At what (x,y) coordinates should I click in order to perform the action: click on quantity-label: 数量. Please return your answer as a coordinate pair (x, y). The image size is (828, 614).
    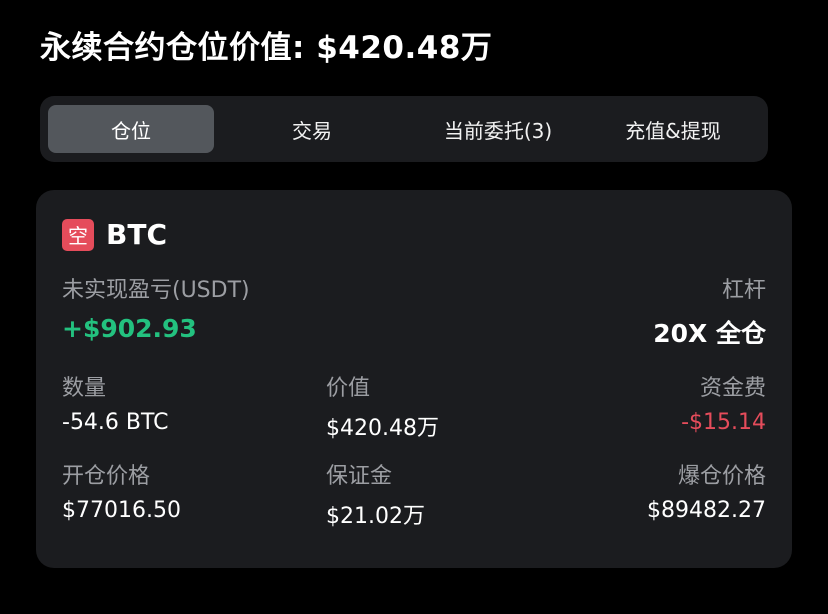
    Looking at the image, I should click on (84, 388).